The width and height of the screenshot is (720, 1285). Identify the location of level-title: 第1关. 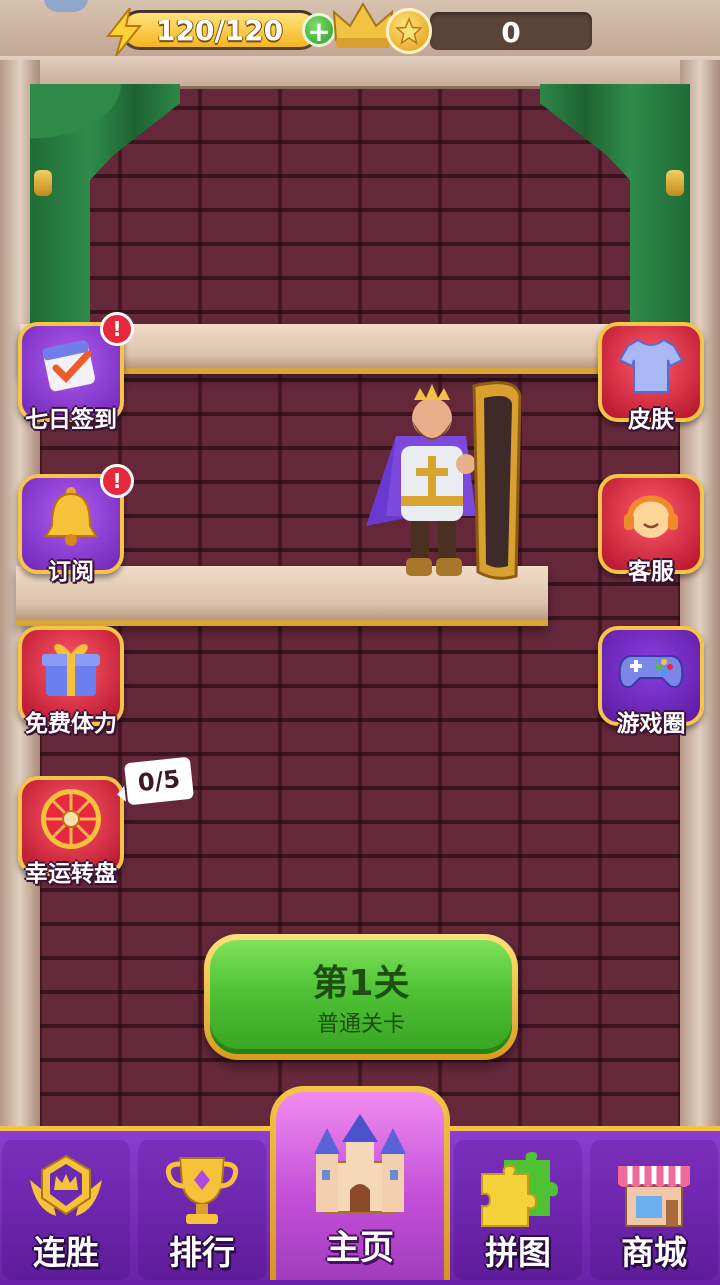
(361, 983).